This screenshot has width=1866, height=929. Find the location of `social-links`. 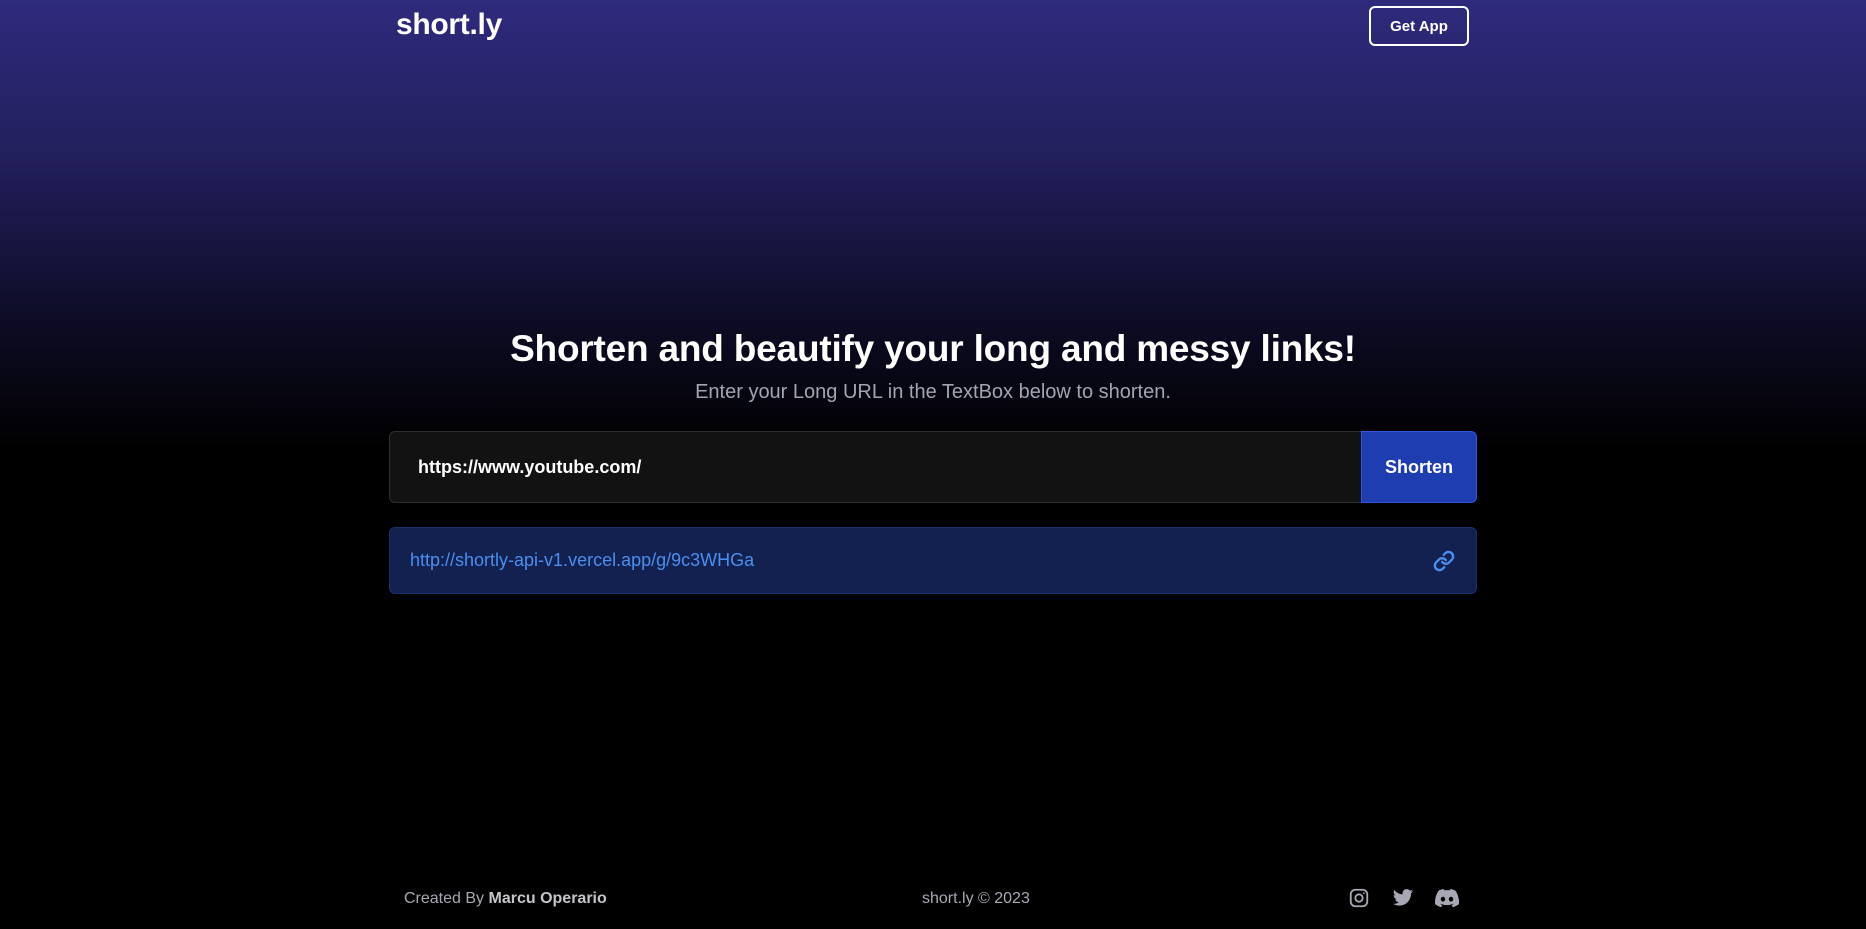

social-links is located at coordinates (1403, 898).